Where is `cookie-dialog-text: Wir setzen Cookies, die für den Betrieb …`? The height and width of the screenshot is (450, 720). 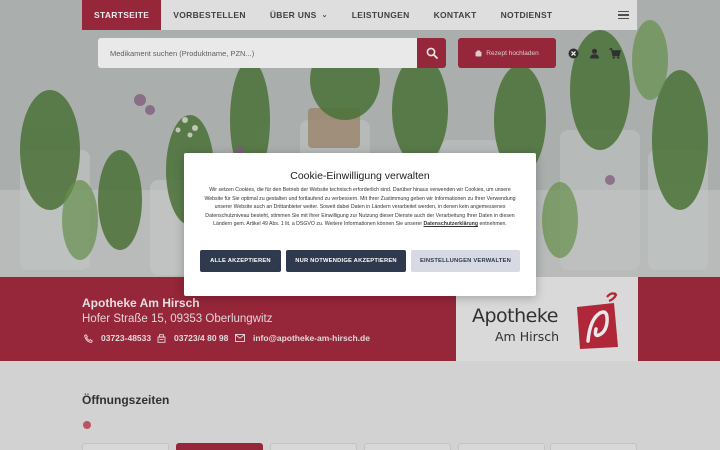 cookie-dialog-text: Wir setzen Cookies, die für den Betrieb … is located at coordinates (360, 207).